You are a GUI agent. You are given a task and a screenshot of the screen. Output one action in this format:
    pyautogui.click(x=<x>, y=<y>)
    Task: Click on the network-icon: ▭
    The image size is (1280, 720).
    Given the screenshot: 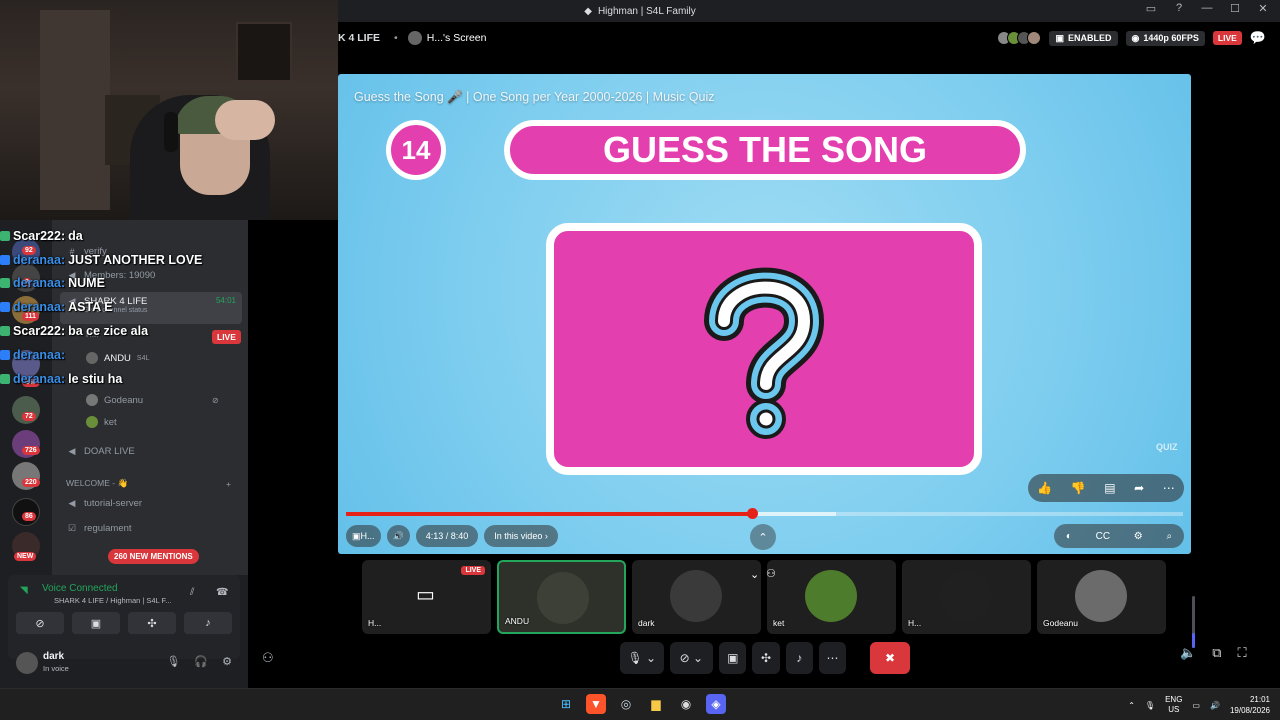 What is the action you would take?
    pyautogui.click(x=1196, y=705)
    